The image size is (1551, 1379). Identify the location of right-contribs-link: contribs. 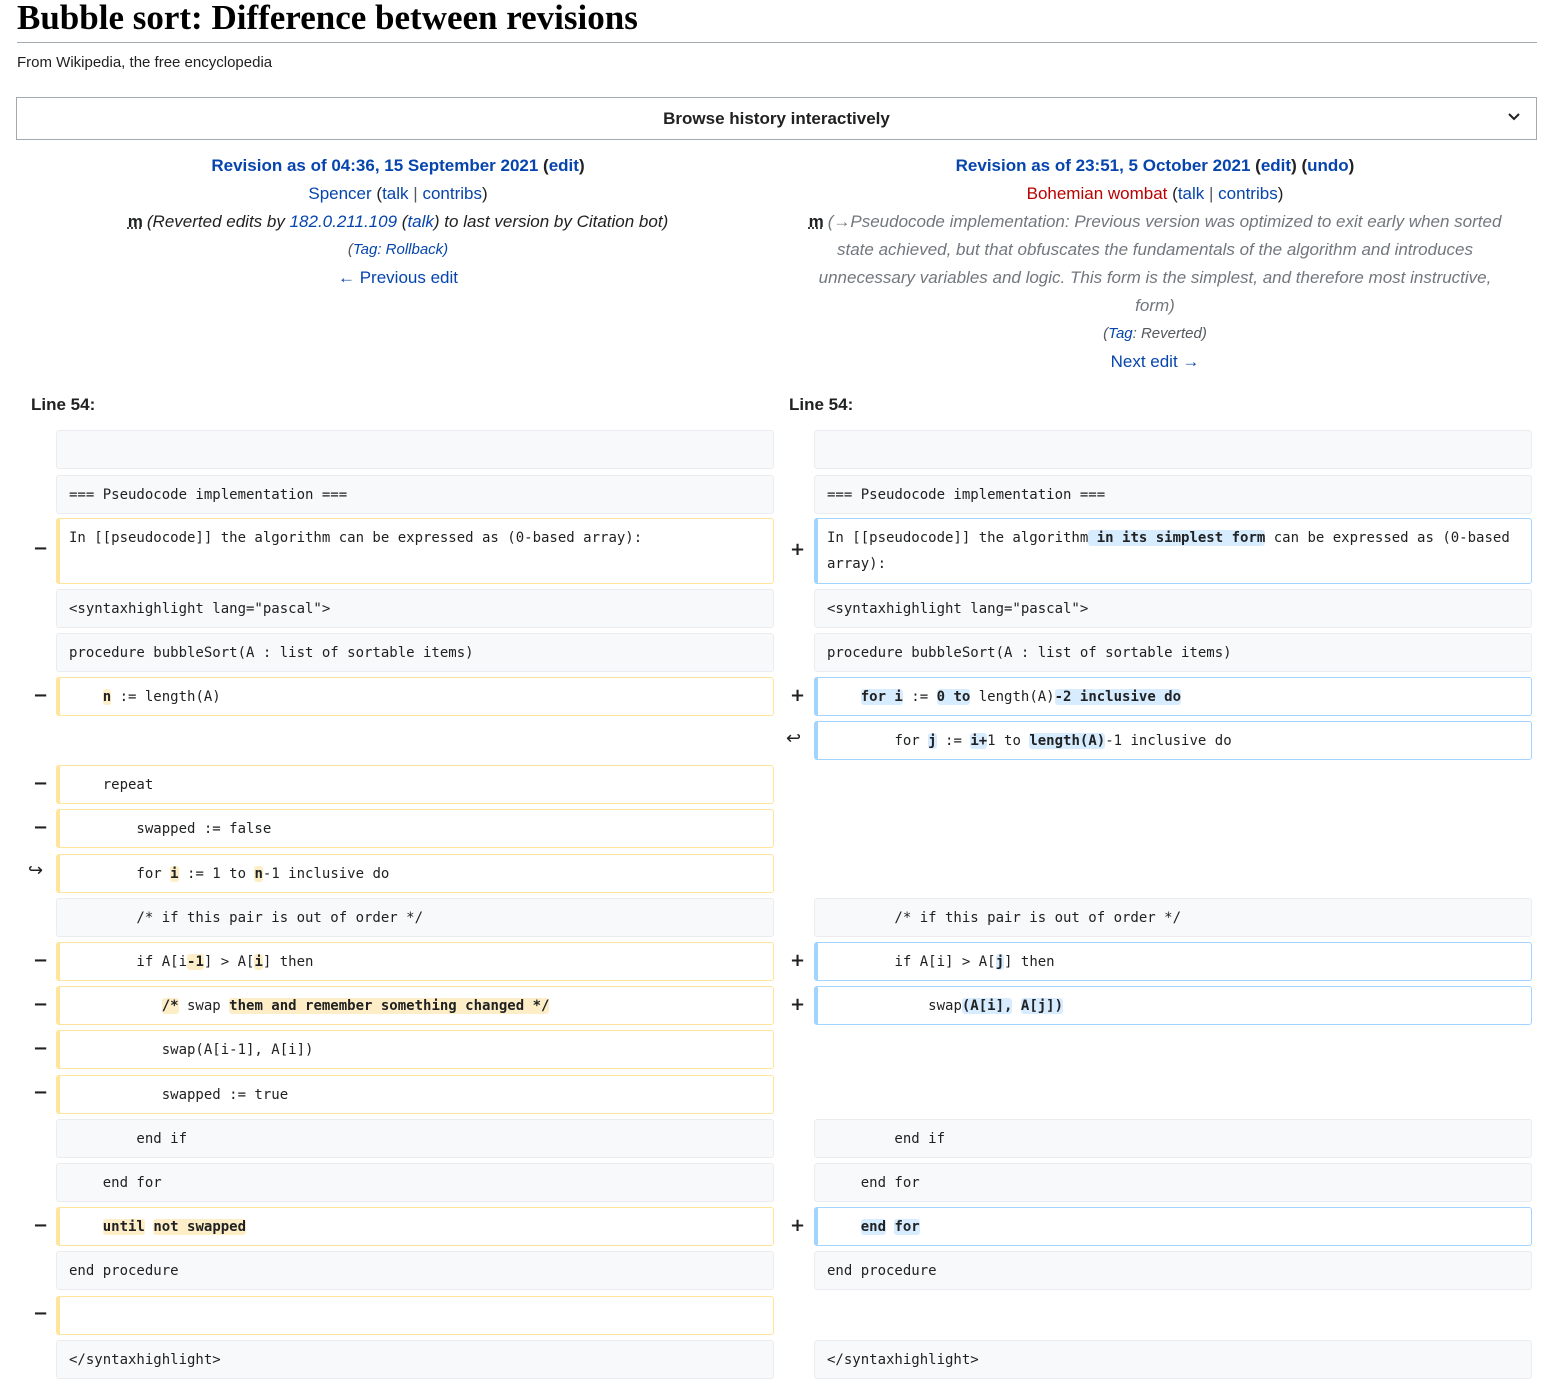
(1248, 193).